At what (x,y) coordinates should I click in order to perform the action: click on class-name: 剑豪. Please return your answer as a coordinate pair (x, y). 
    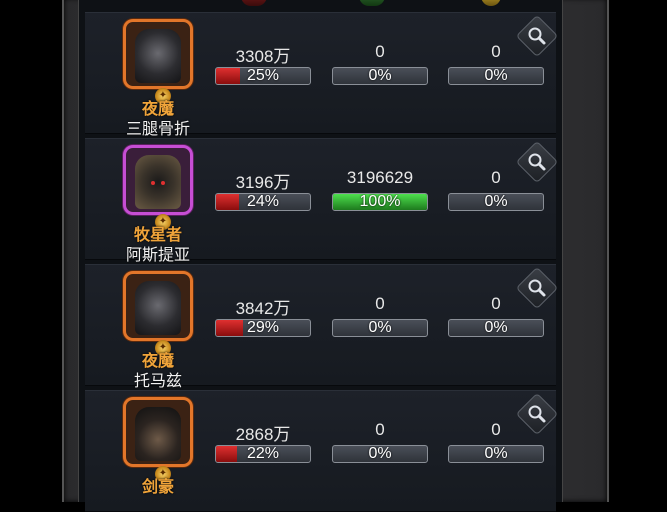
    Looking at the image, I should click on (157, 487).